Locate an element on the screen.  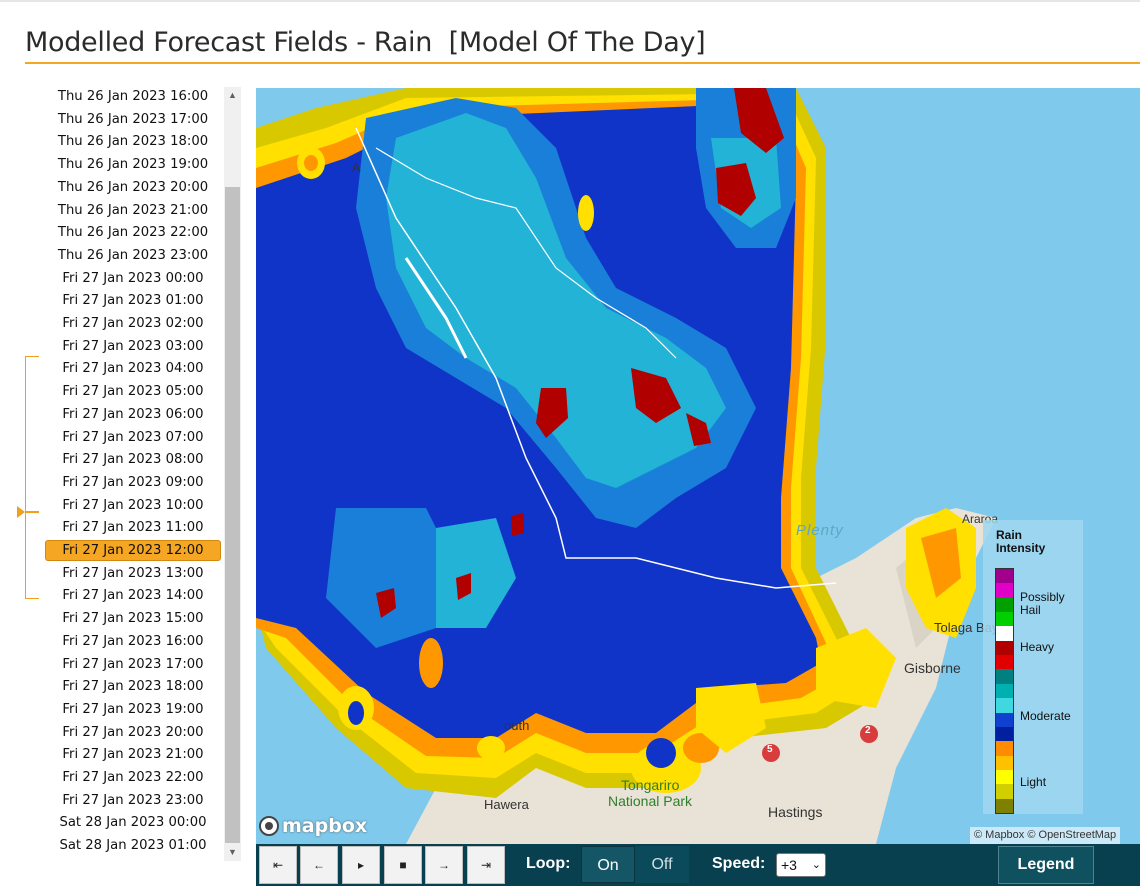
time-item: Fri 27 Jan 2023 23:00 is located at coordinates (133, 800).